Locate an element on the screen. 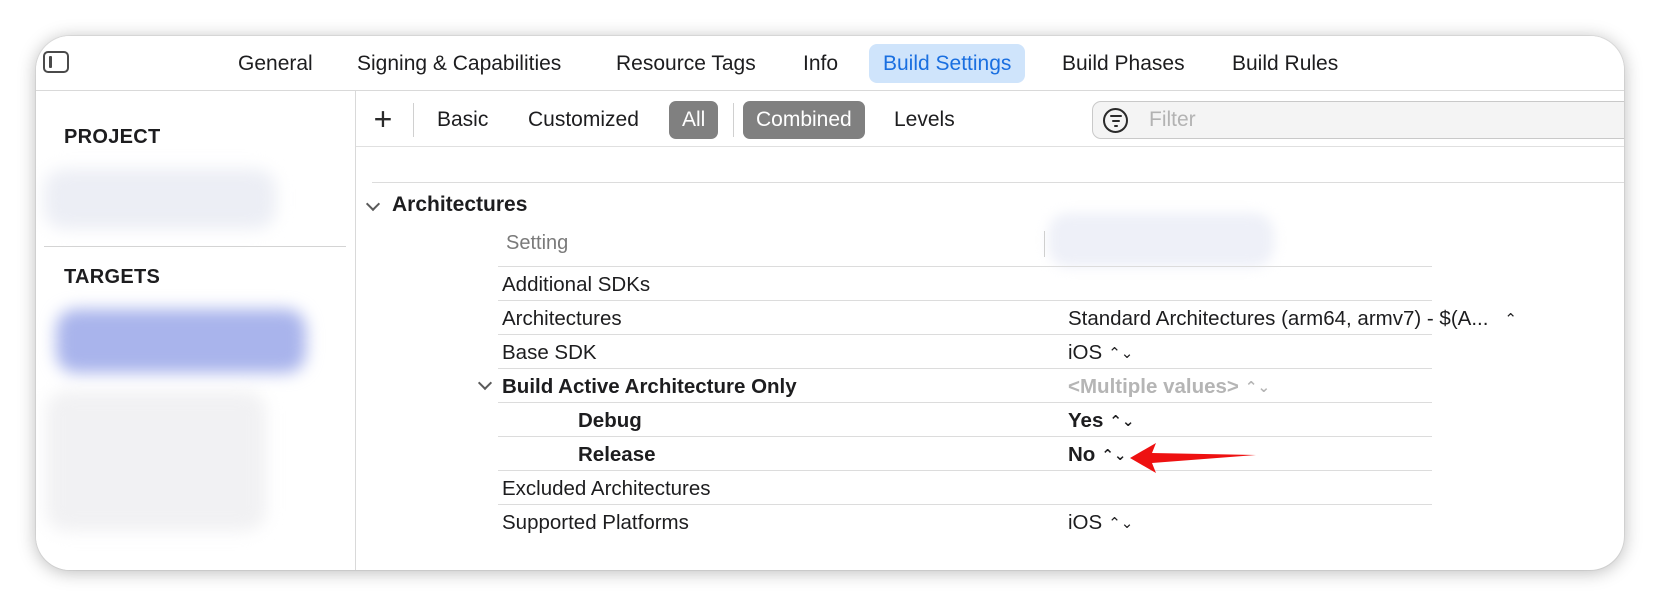 The image size is (1660, 606). project-item-redacted is located at coordinates (160, 199).